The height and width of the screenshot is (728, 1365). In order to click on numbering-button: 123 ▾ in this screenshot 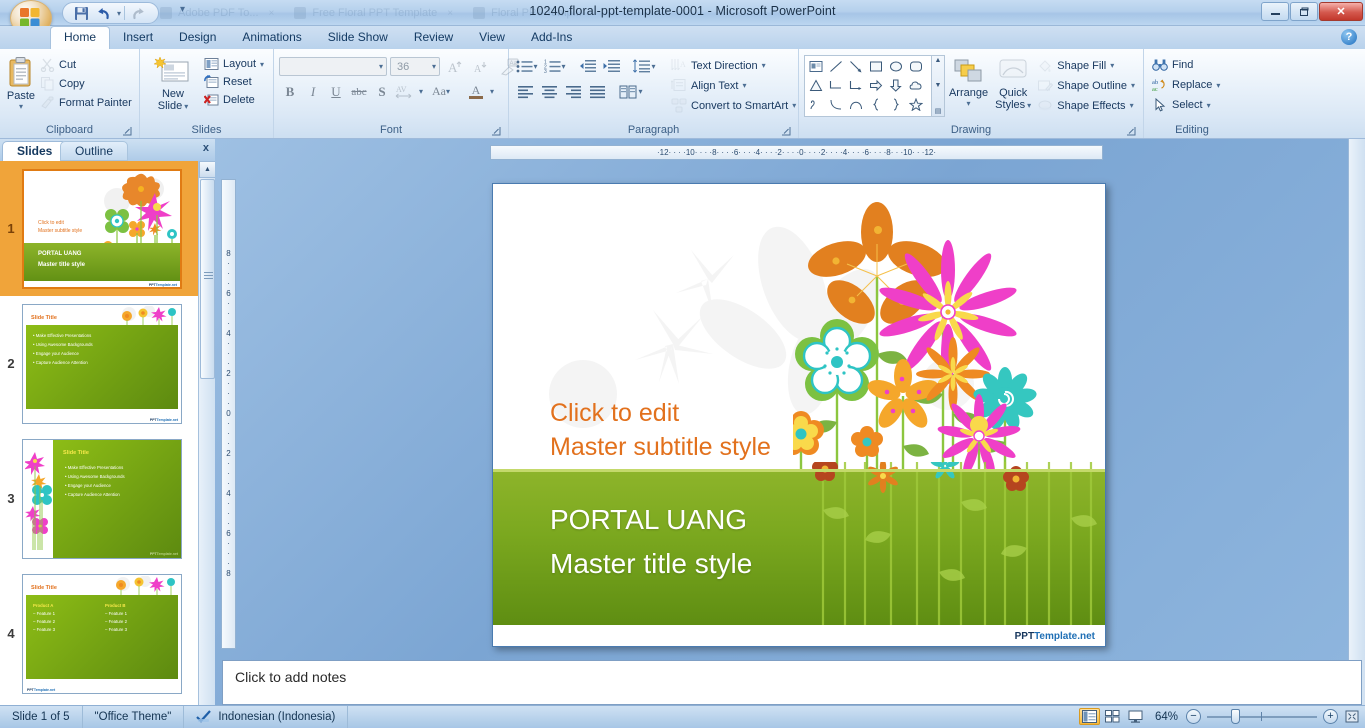, I will do `click(555, 66)`.